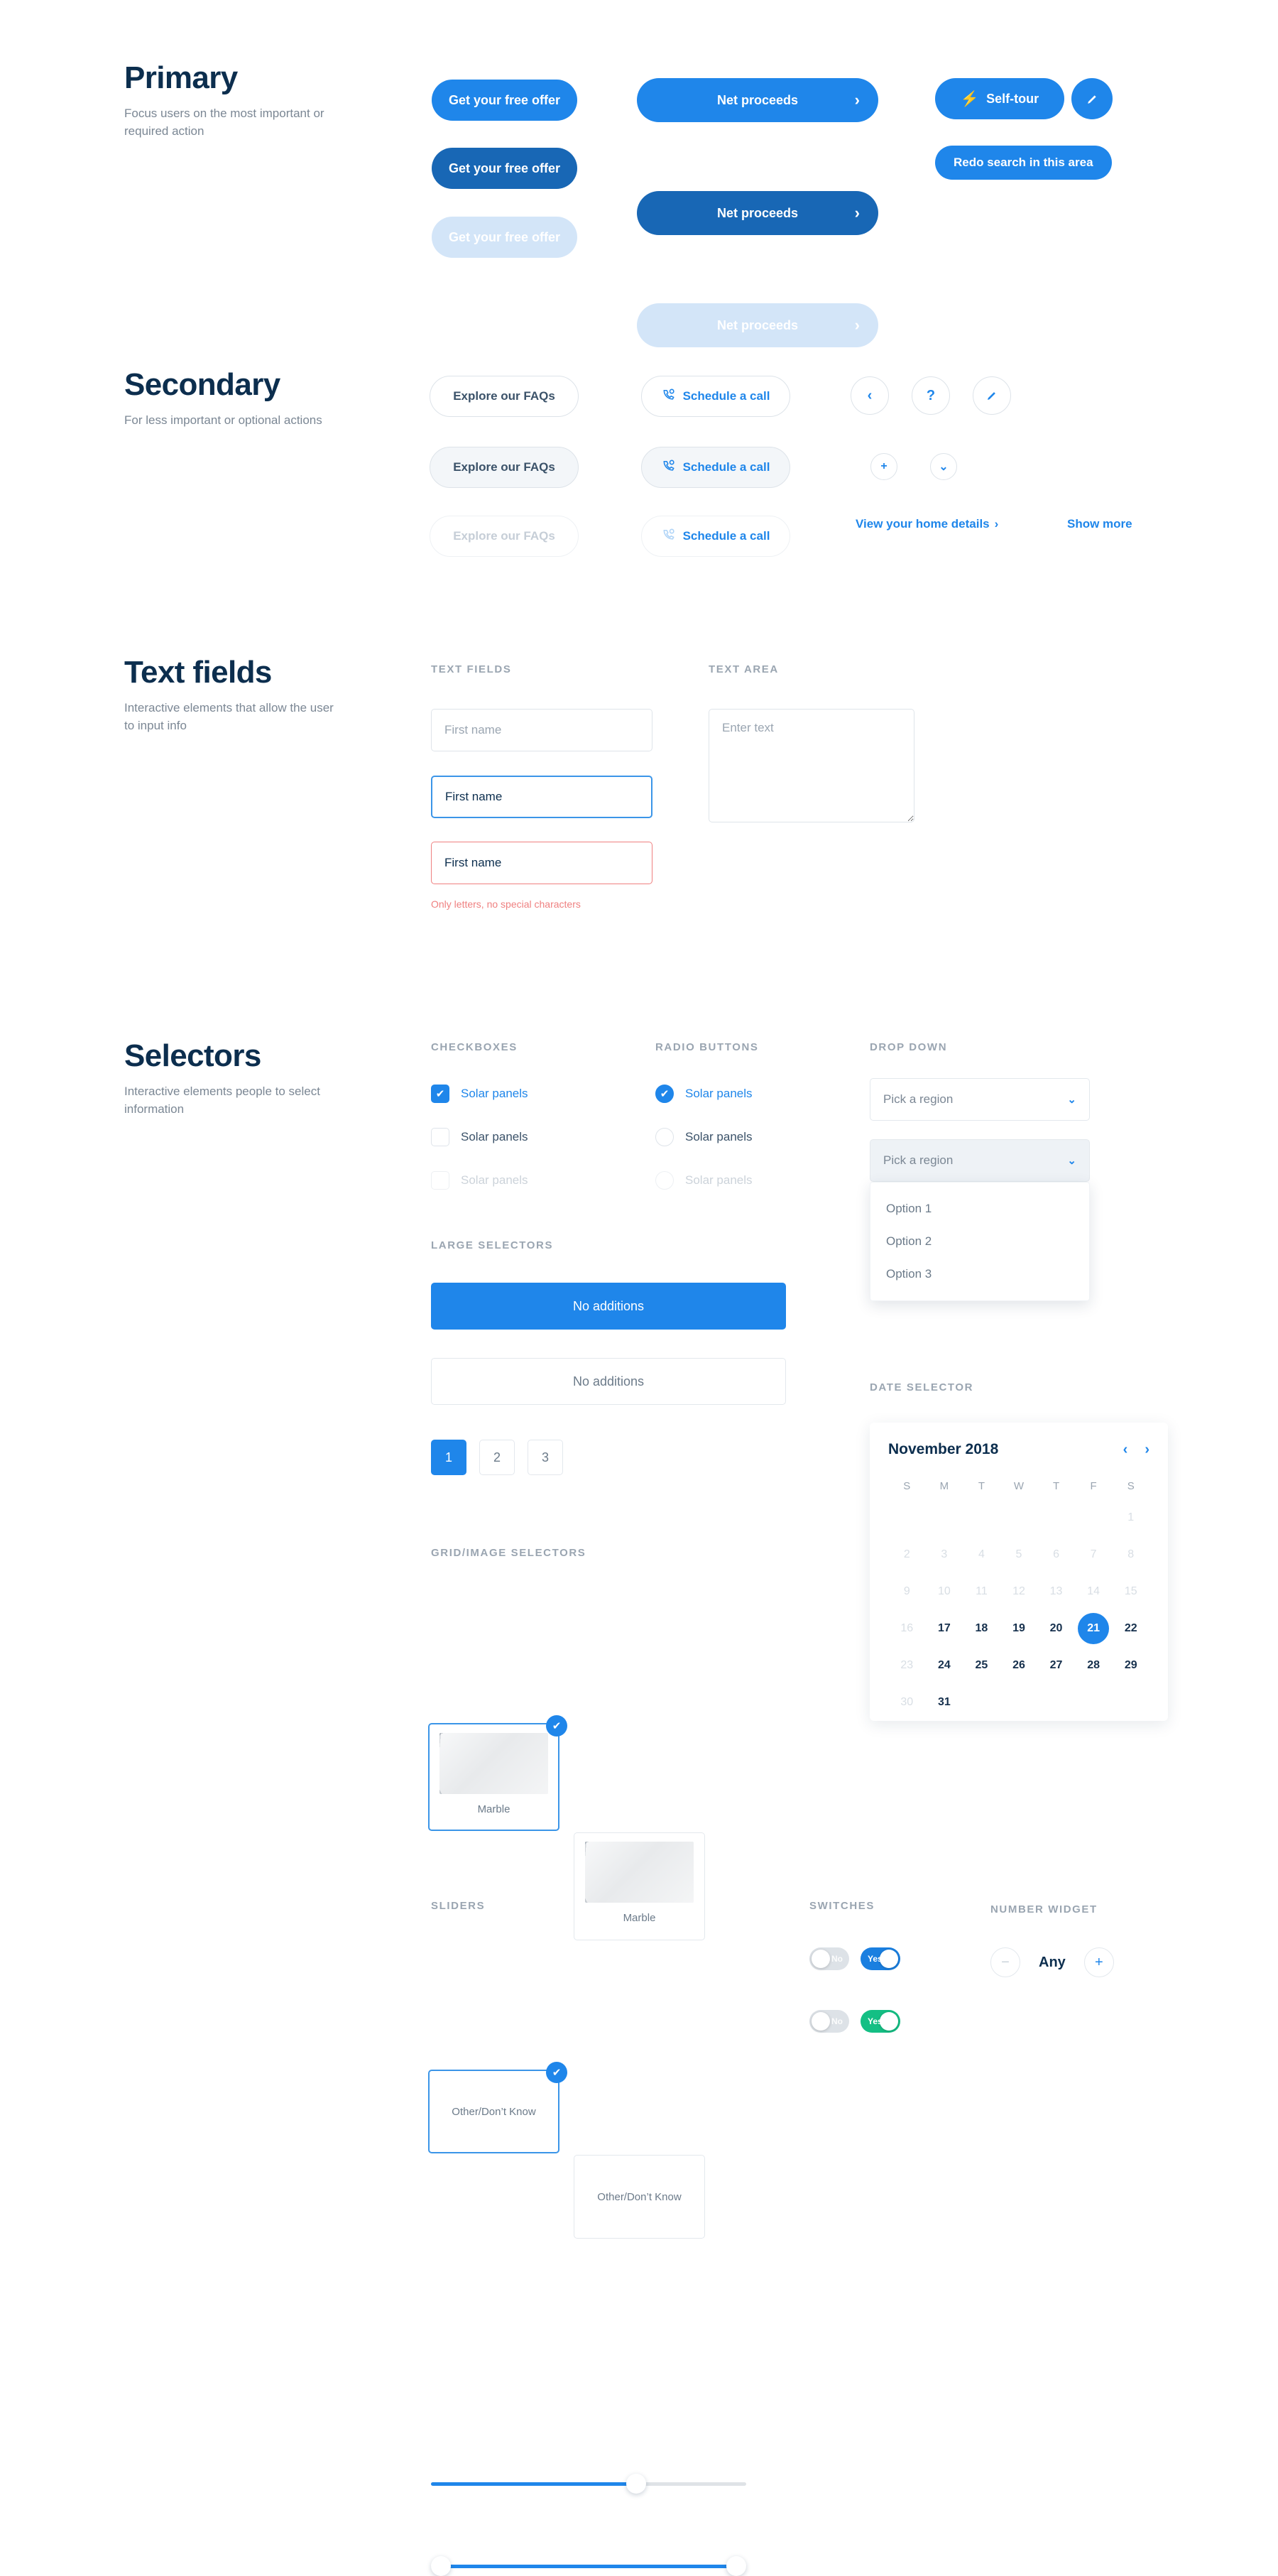  Describe the element at coordinates (441, 2566) in the screenshot. I see `slider-handle-min` at that location.